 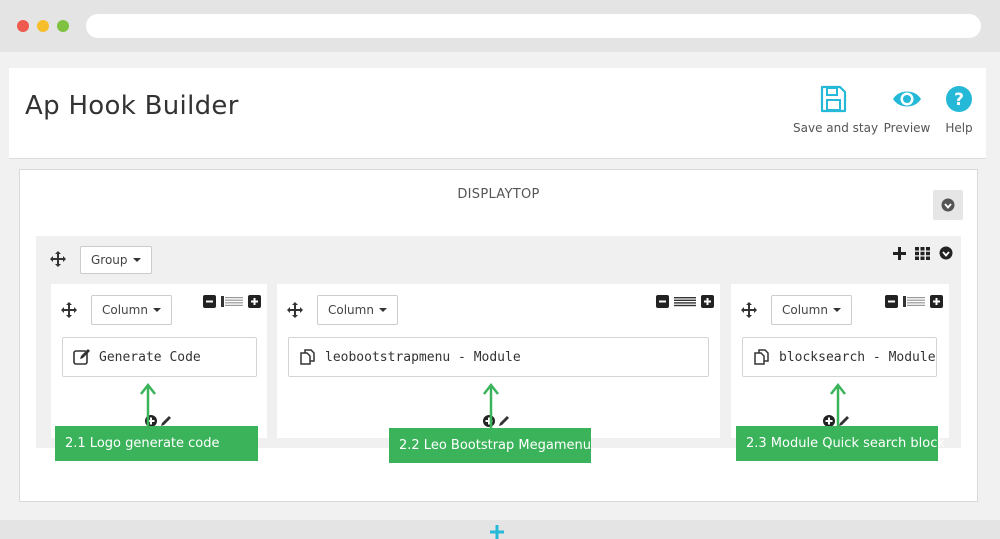 I want to click on question-circle-icon: ?, so click(x=959, y=99).